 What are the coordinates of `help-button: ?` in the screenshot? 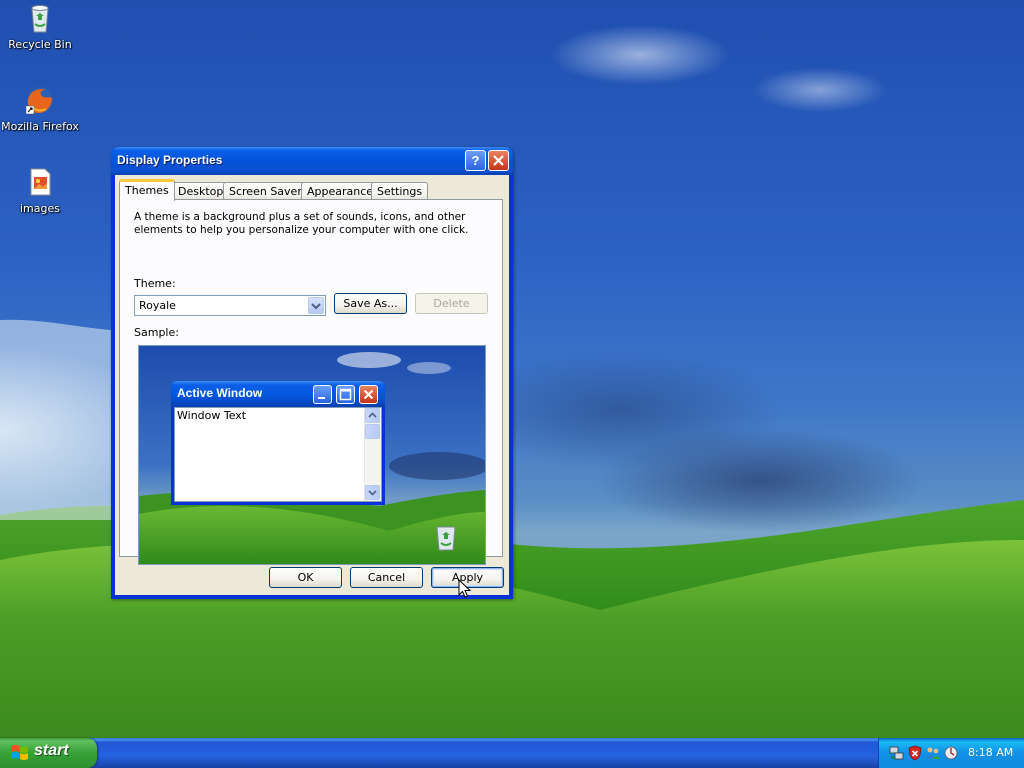 It's located at (475, 160).